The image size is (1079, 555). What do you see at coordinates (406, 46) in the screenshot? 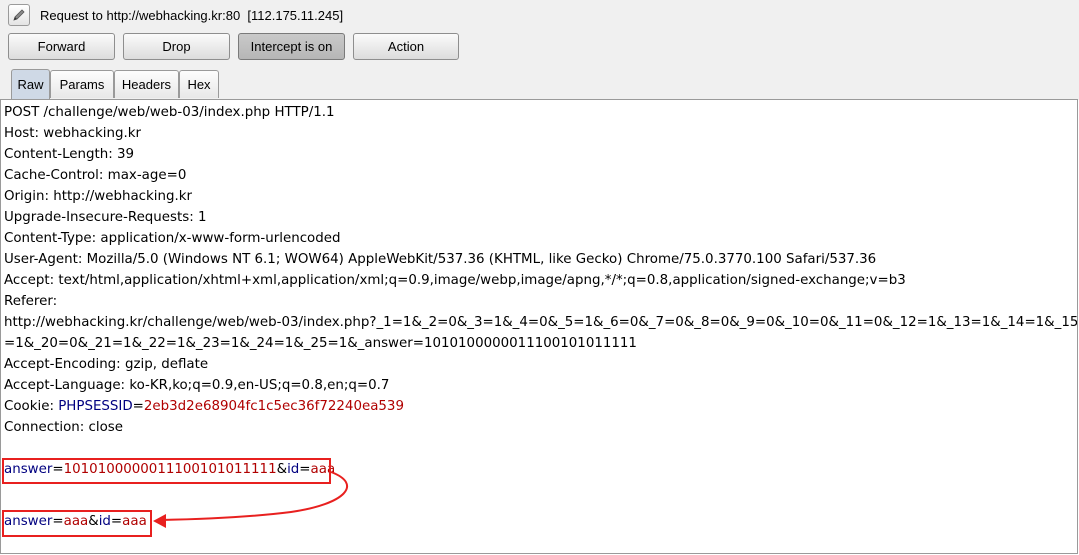
I see `action-button: Action` at bounding box center [406, 46].